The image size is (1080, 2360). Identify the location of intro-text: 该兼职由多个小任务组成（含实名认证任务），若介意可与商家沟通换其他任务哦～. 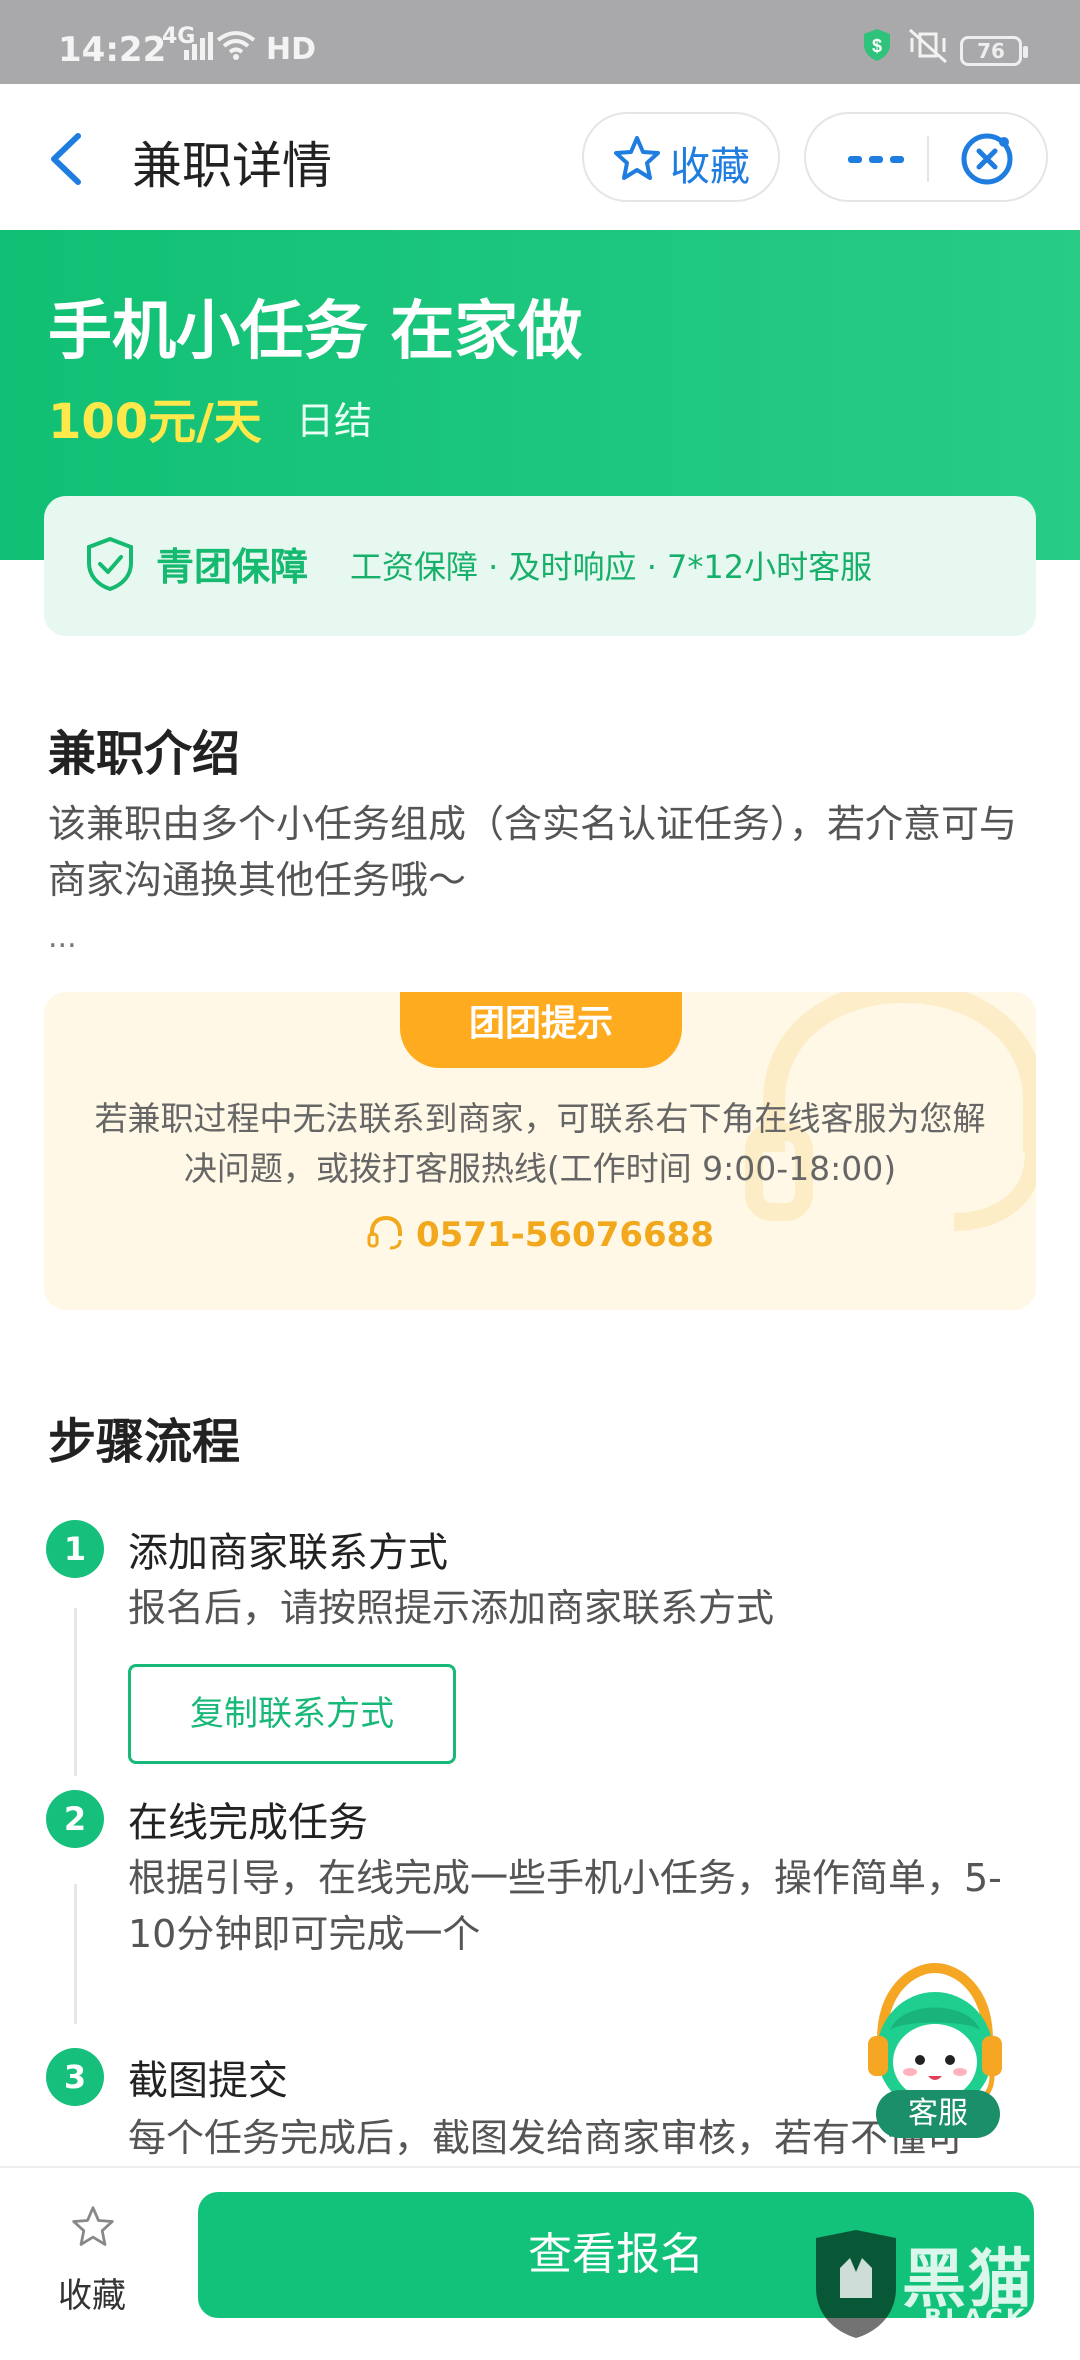
(533, 852).